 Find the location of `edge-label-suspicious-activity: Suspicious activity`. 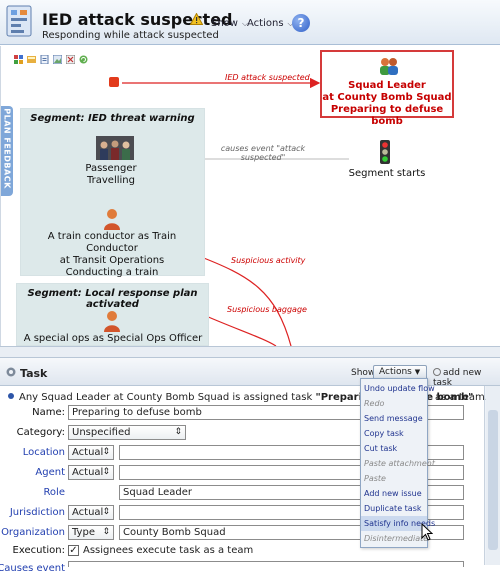

edge-label-suspicious-activity: Suspicious activity is located at coordinates (268, 260).